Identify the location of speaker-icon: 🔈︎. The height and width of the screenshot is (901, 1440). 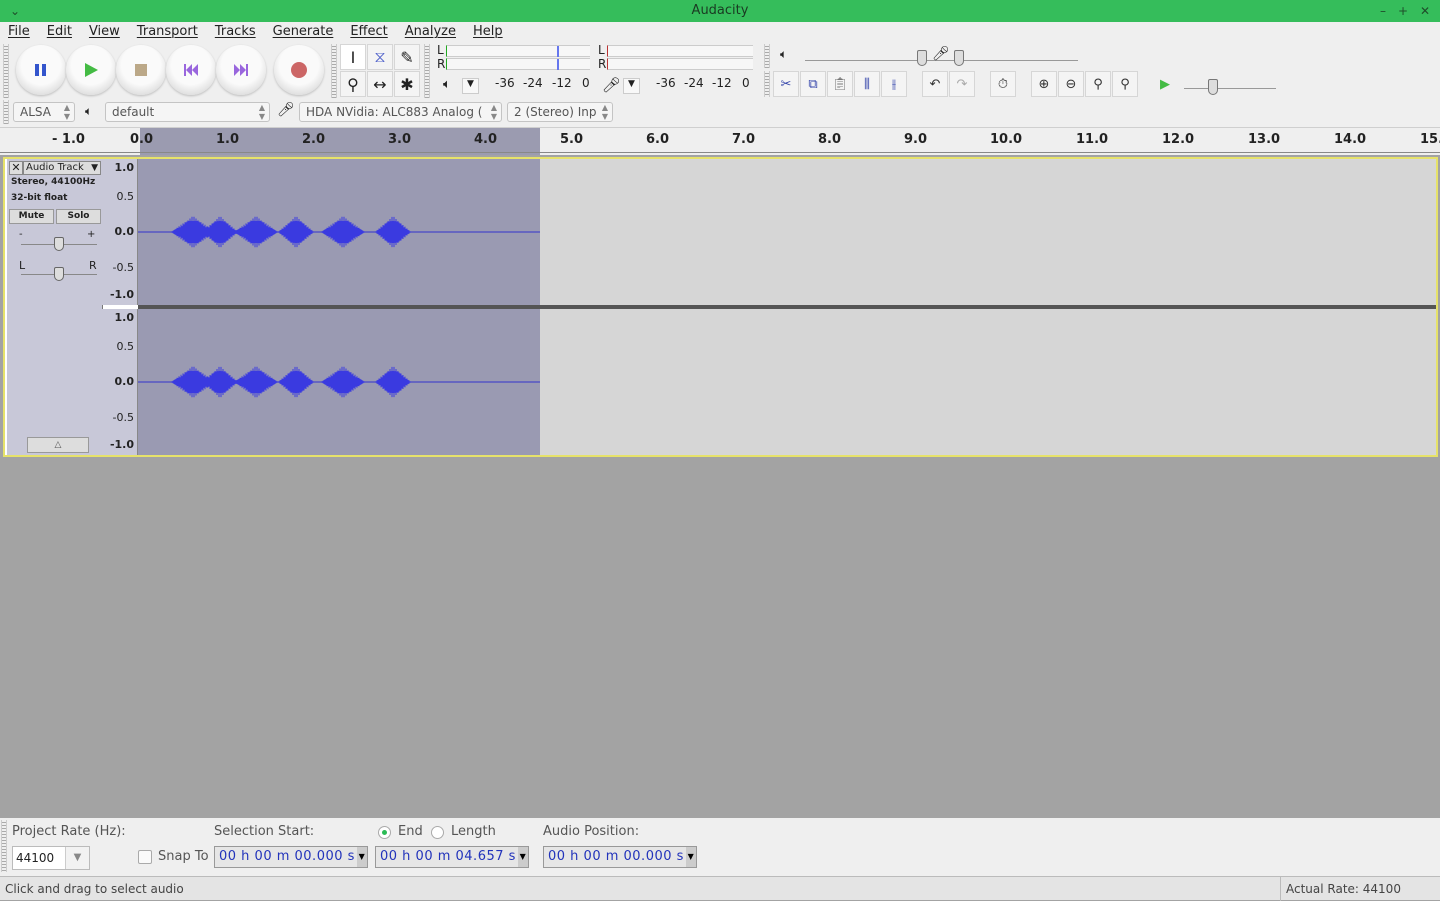
(447, 84).